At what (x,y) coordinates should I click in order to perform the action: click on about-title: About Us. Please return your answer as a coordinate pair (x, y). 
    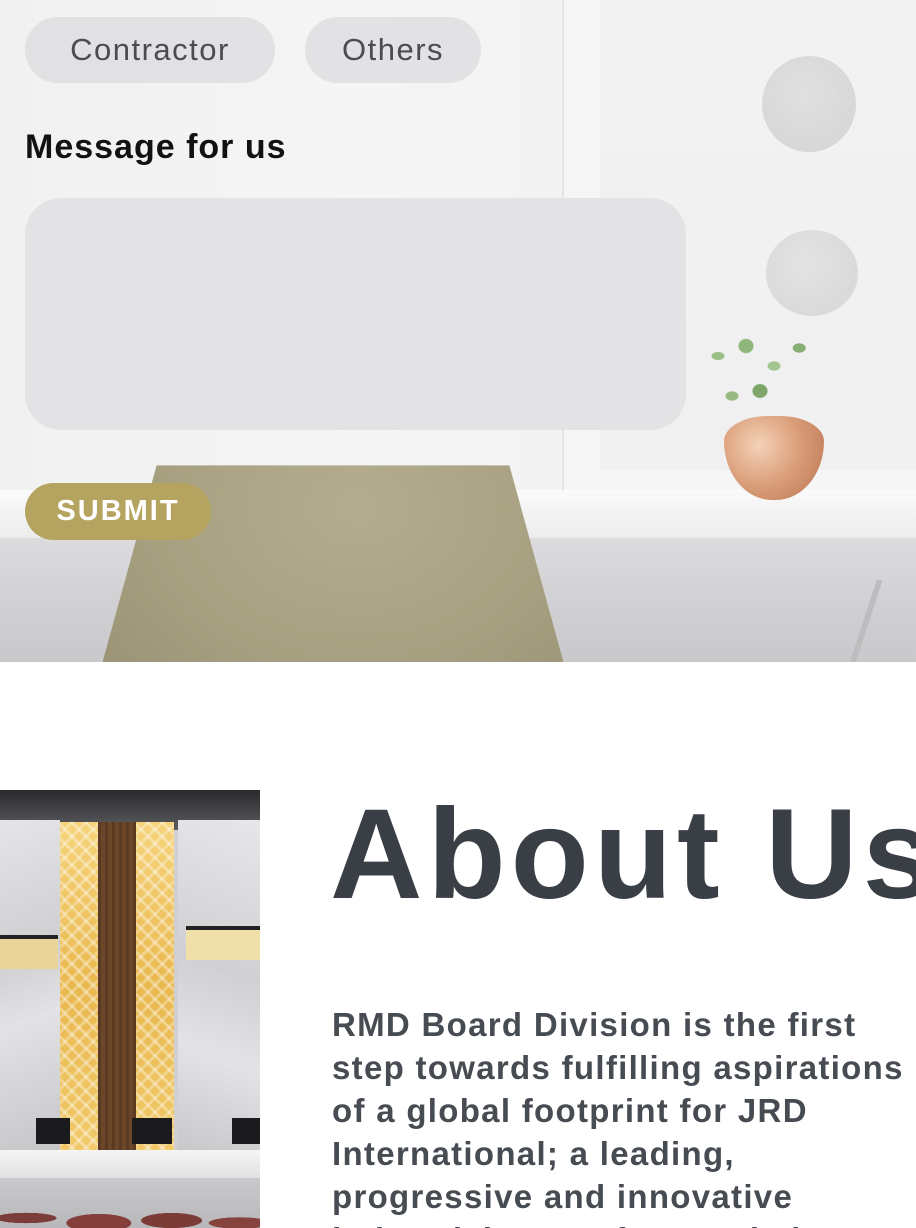
    Looking at the image, I should click on (623, 854).